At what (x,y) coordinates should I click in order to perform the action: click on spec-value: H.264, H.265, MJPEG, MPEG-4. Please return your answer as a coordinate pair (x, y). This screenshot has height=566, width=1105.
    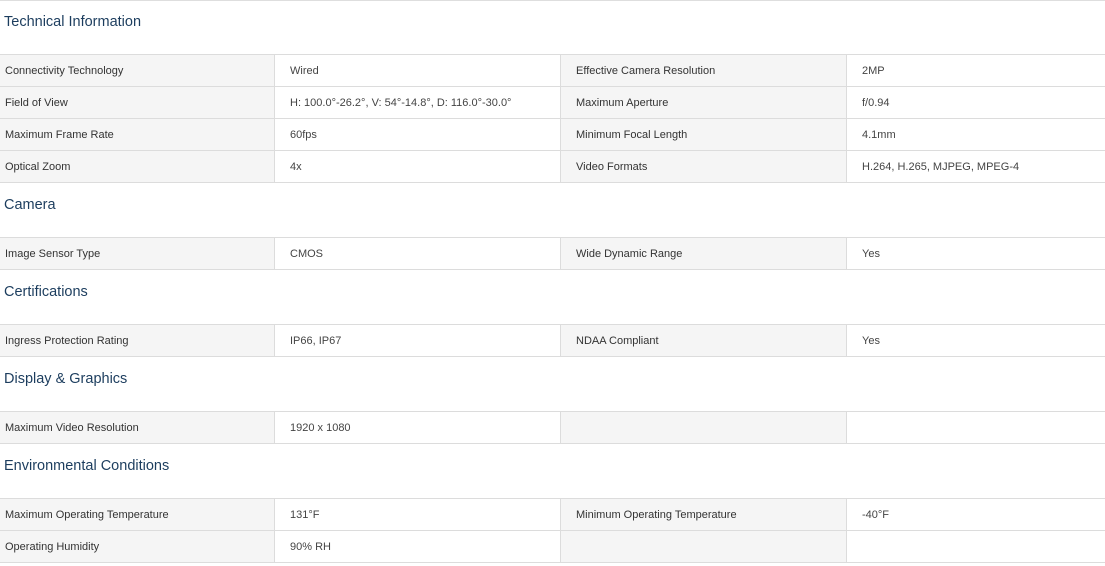
    Looking at the image, I should click on (976, 166).